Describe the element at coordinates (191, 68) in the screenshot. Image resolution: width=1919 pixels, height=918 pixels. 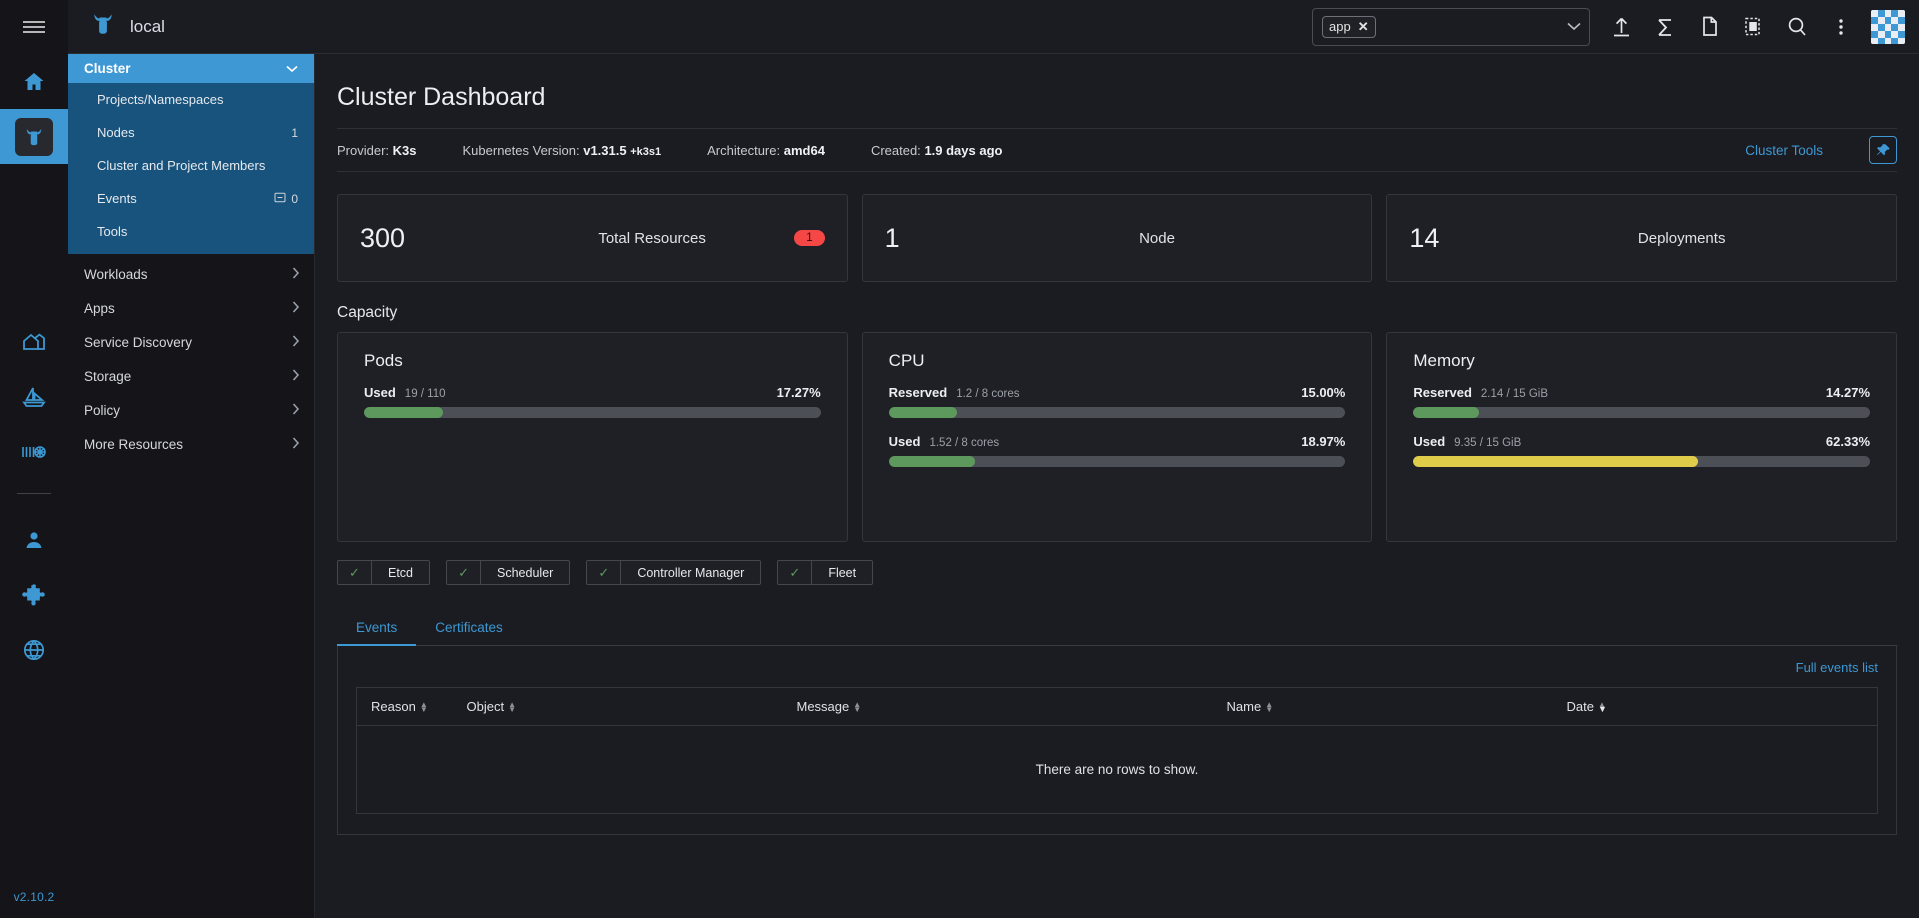
I see `sidebar-item-cluster: Cluster` at that location.